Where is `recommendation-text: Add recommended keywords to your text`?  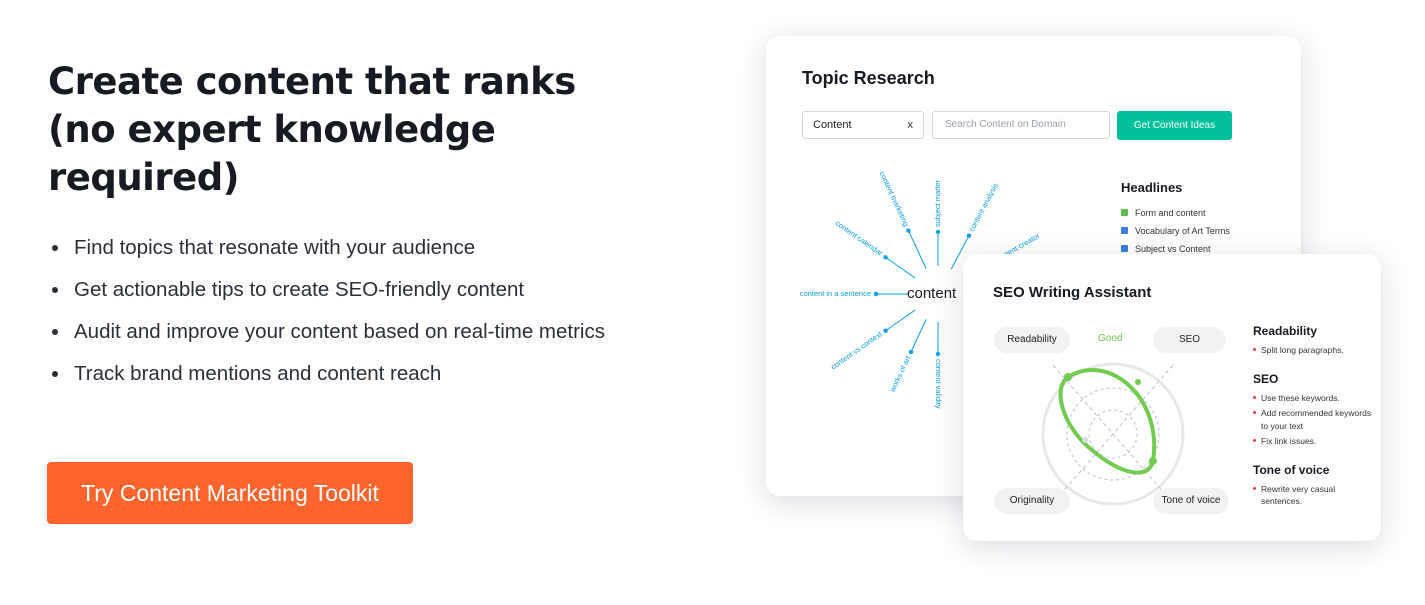 recommendation-text: Add recommended keywords to your text is located at coordinates (1316, 419).